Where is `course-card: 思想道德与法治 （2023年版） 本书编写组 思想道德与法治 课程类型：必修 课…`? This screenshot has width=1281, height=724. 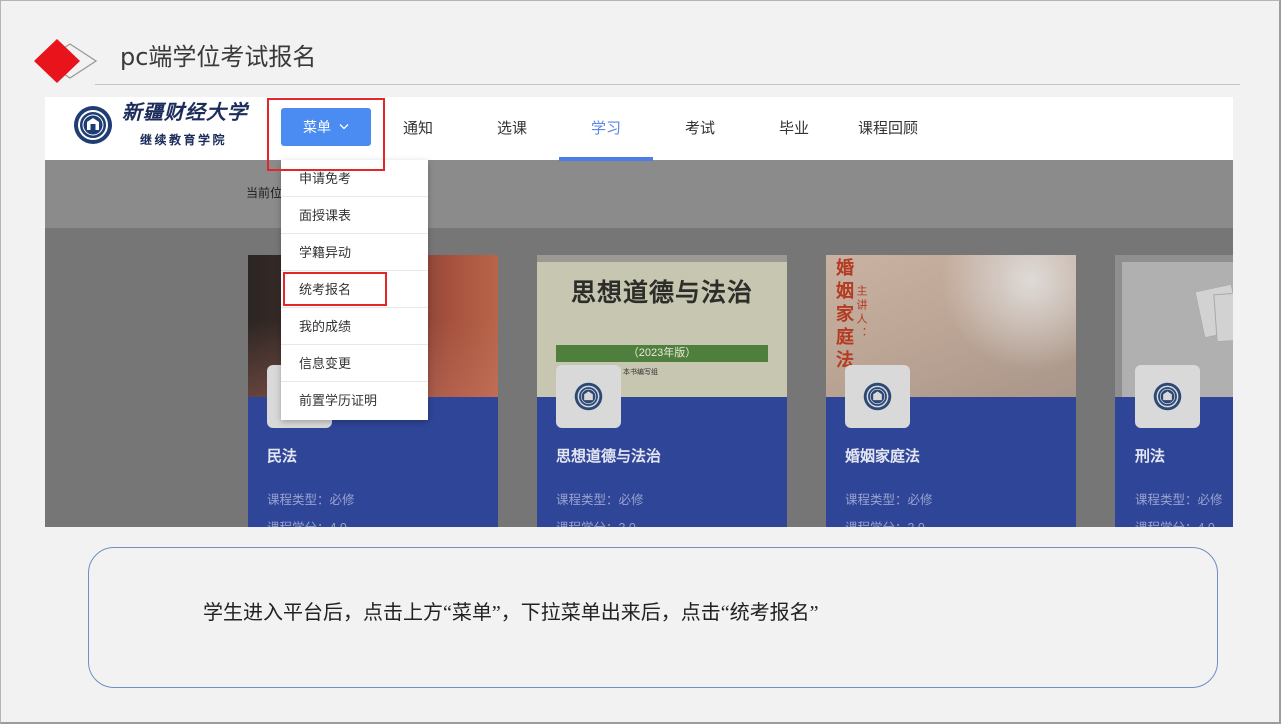
course-card: 思想道德与法治 （2023年版） 本书编写组 思想道德与法治 课程类型：必修 课… is located at coordinates (662, 391).